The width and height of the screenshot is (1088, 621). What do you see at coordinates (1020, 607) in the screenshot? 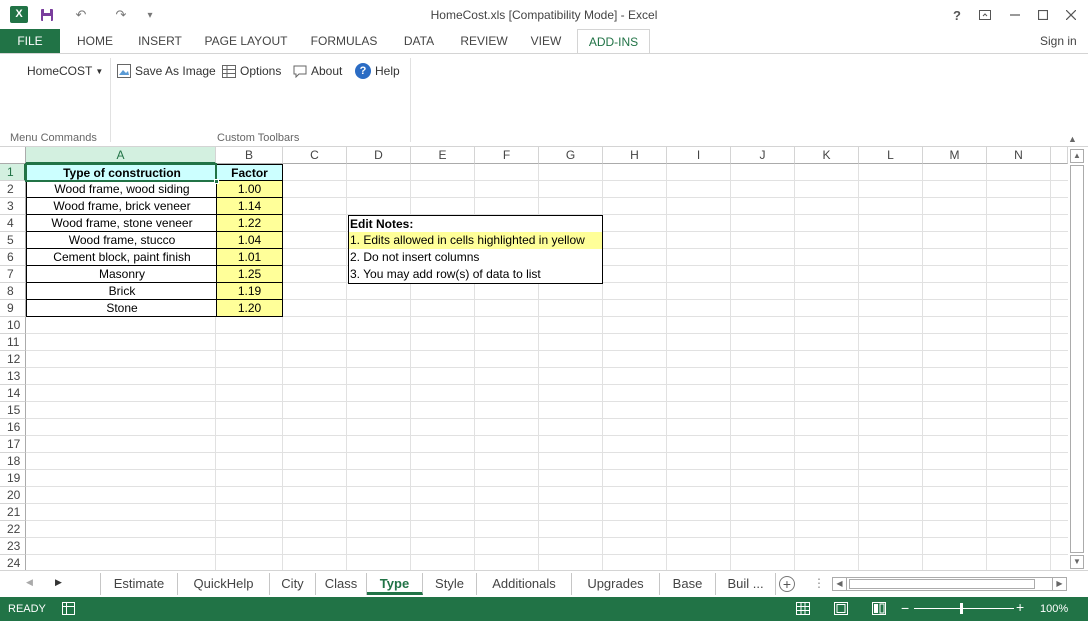
I see `zoom-in-icon: +` at bounding box center [1020, 607].